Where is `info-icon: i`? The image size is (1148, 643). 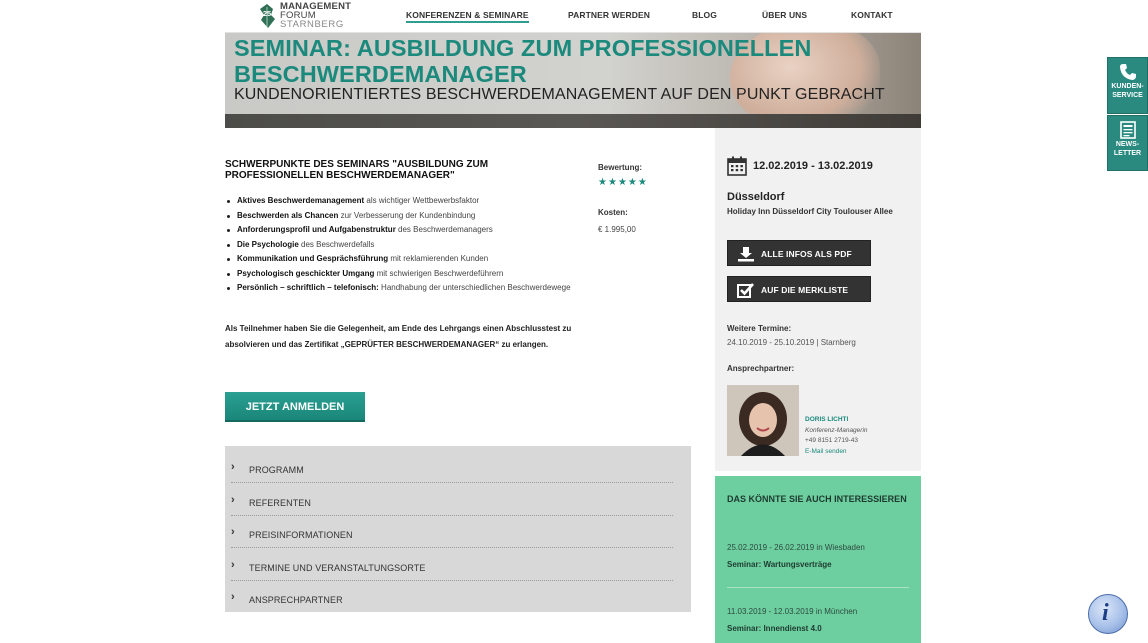
info-icon: i is located at coordinates (1105, 613).